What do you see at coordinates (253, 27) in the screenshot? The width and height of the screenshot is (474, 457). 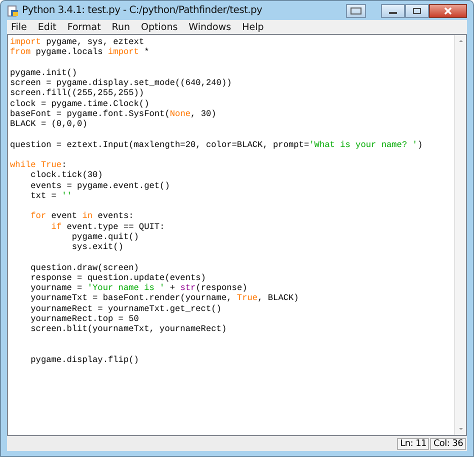 I see `menu-item: Help` at bounding box center [253, 27].